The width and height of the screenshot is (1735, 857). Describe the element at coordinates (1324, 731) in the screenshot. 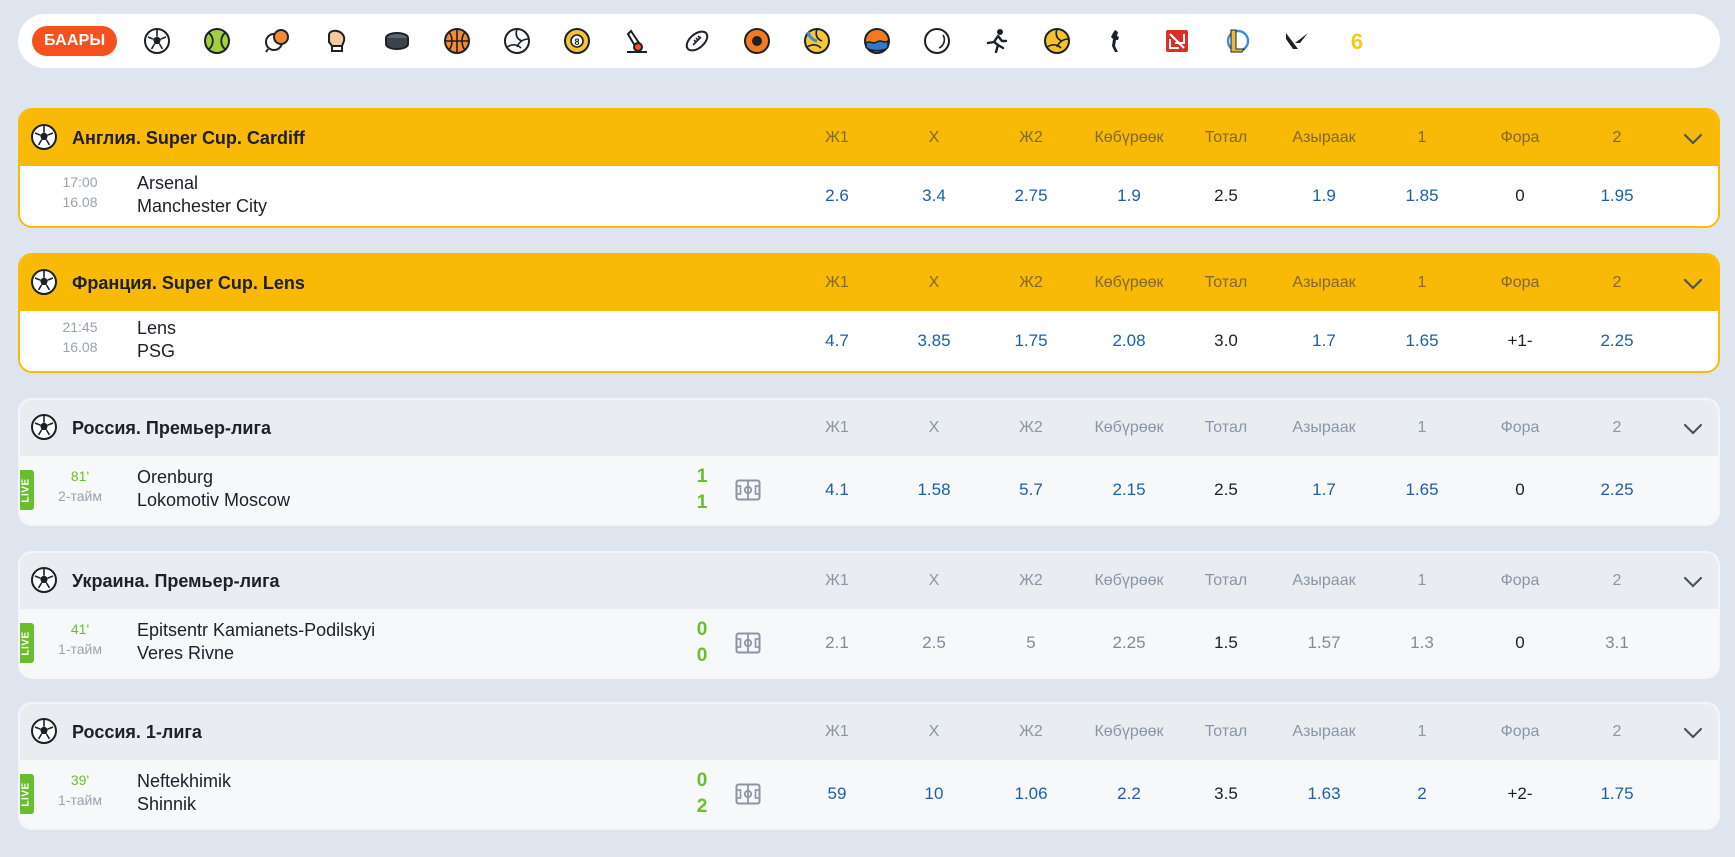

I see `odds-header-under: Азыраак` at that location.